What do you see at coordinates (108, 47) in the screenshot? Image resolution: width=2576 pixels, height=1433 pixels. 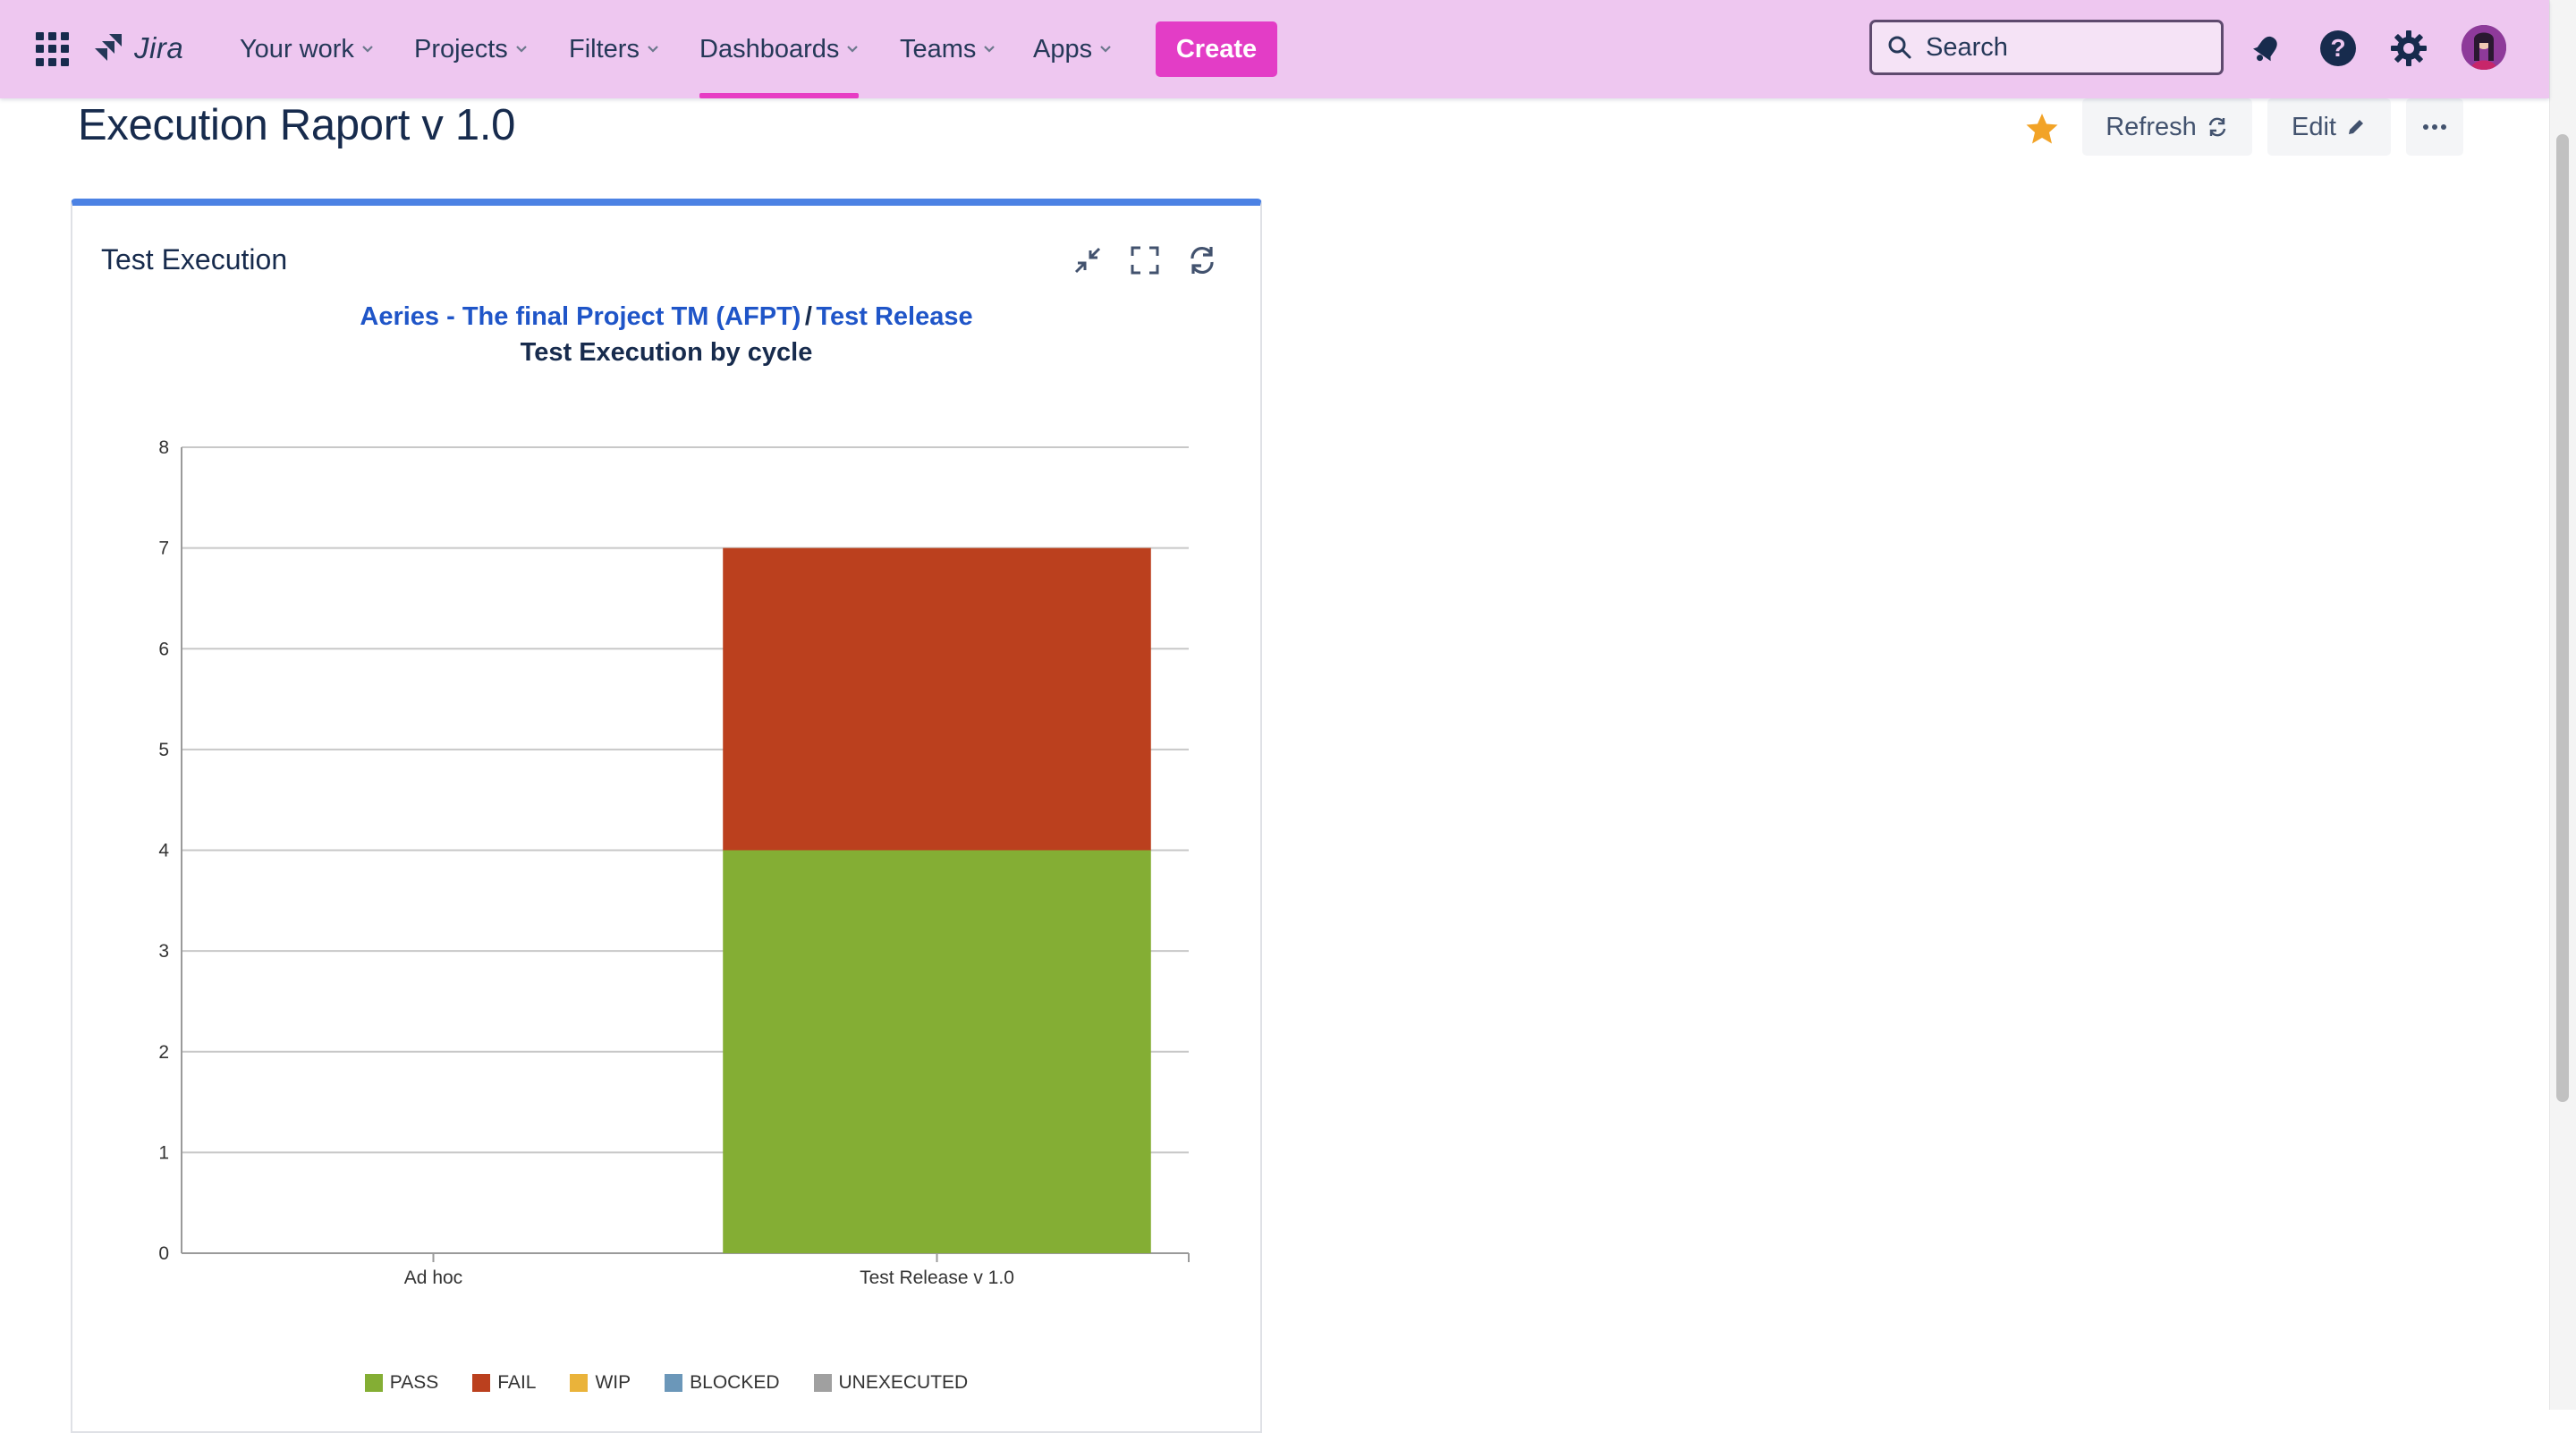 I see `jira-logo-icon` at bounding box center [108, 47].